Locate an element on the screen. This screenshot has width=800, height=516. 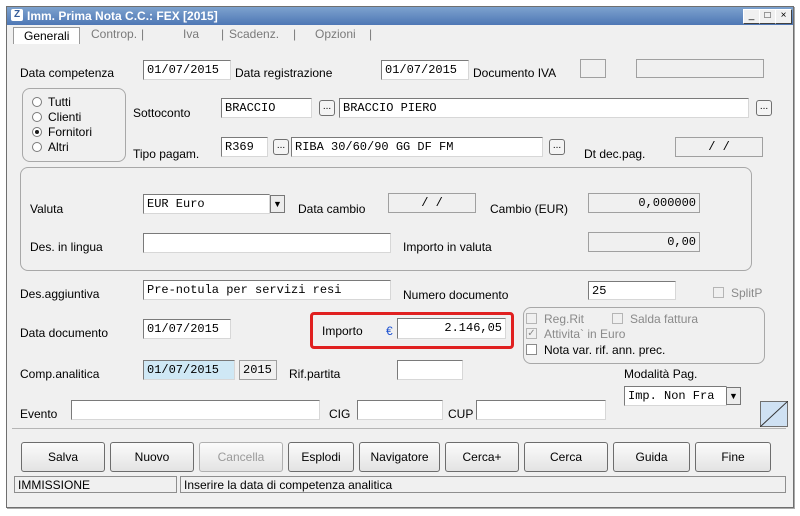
separator is located at coordinates (399, 428).